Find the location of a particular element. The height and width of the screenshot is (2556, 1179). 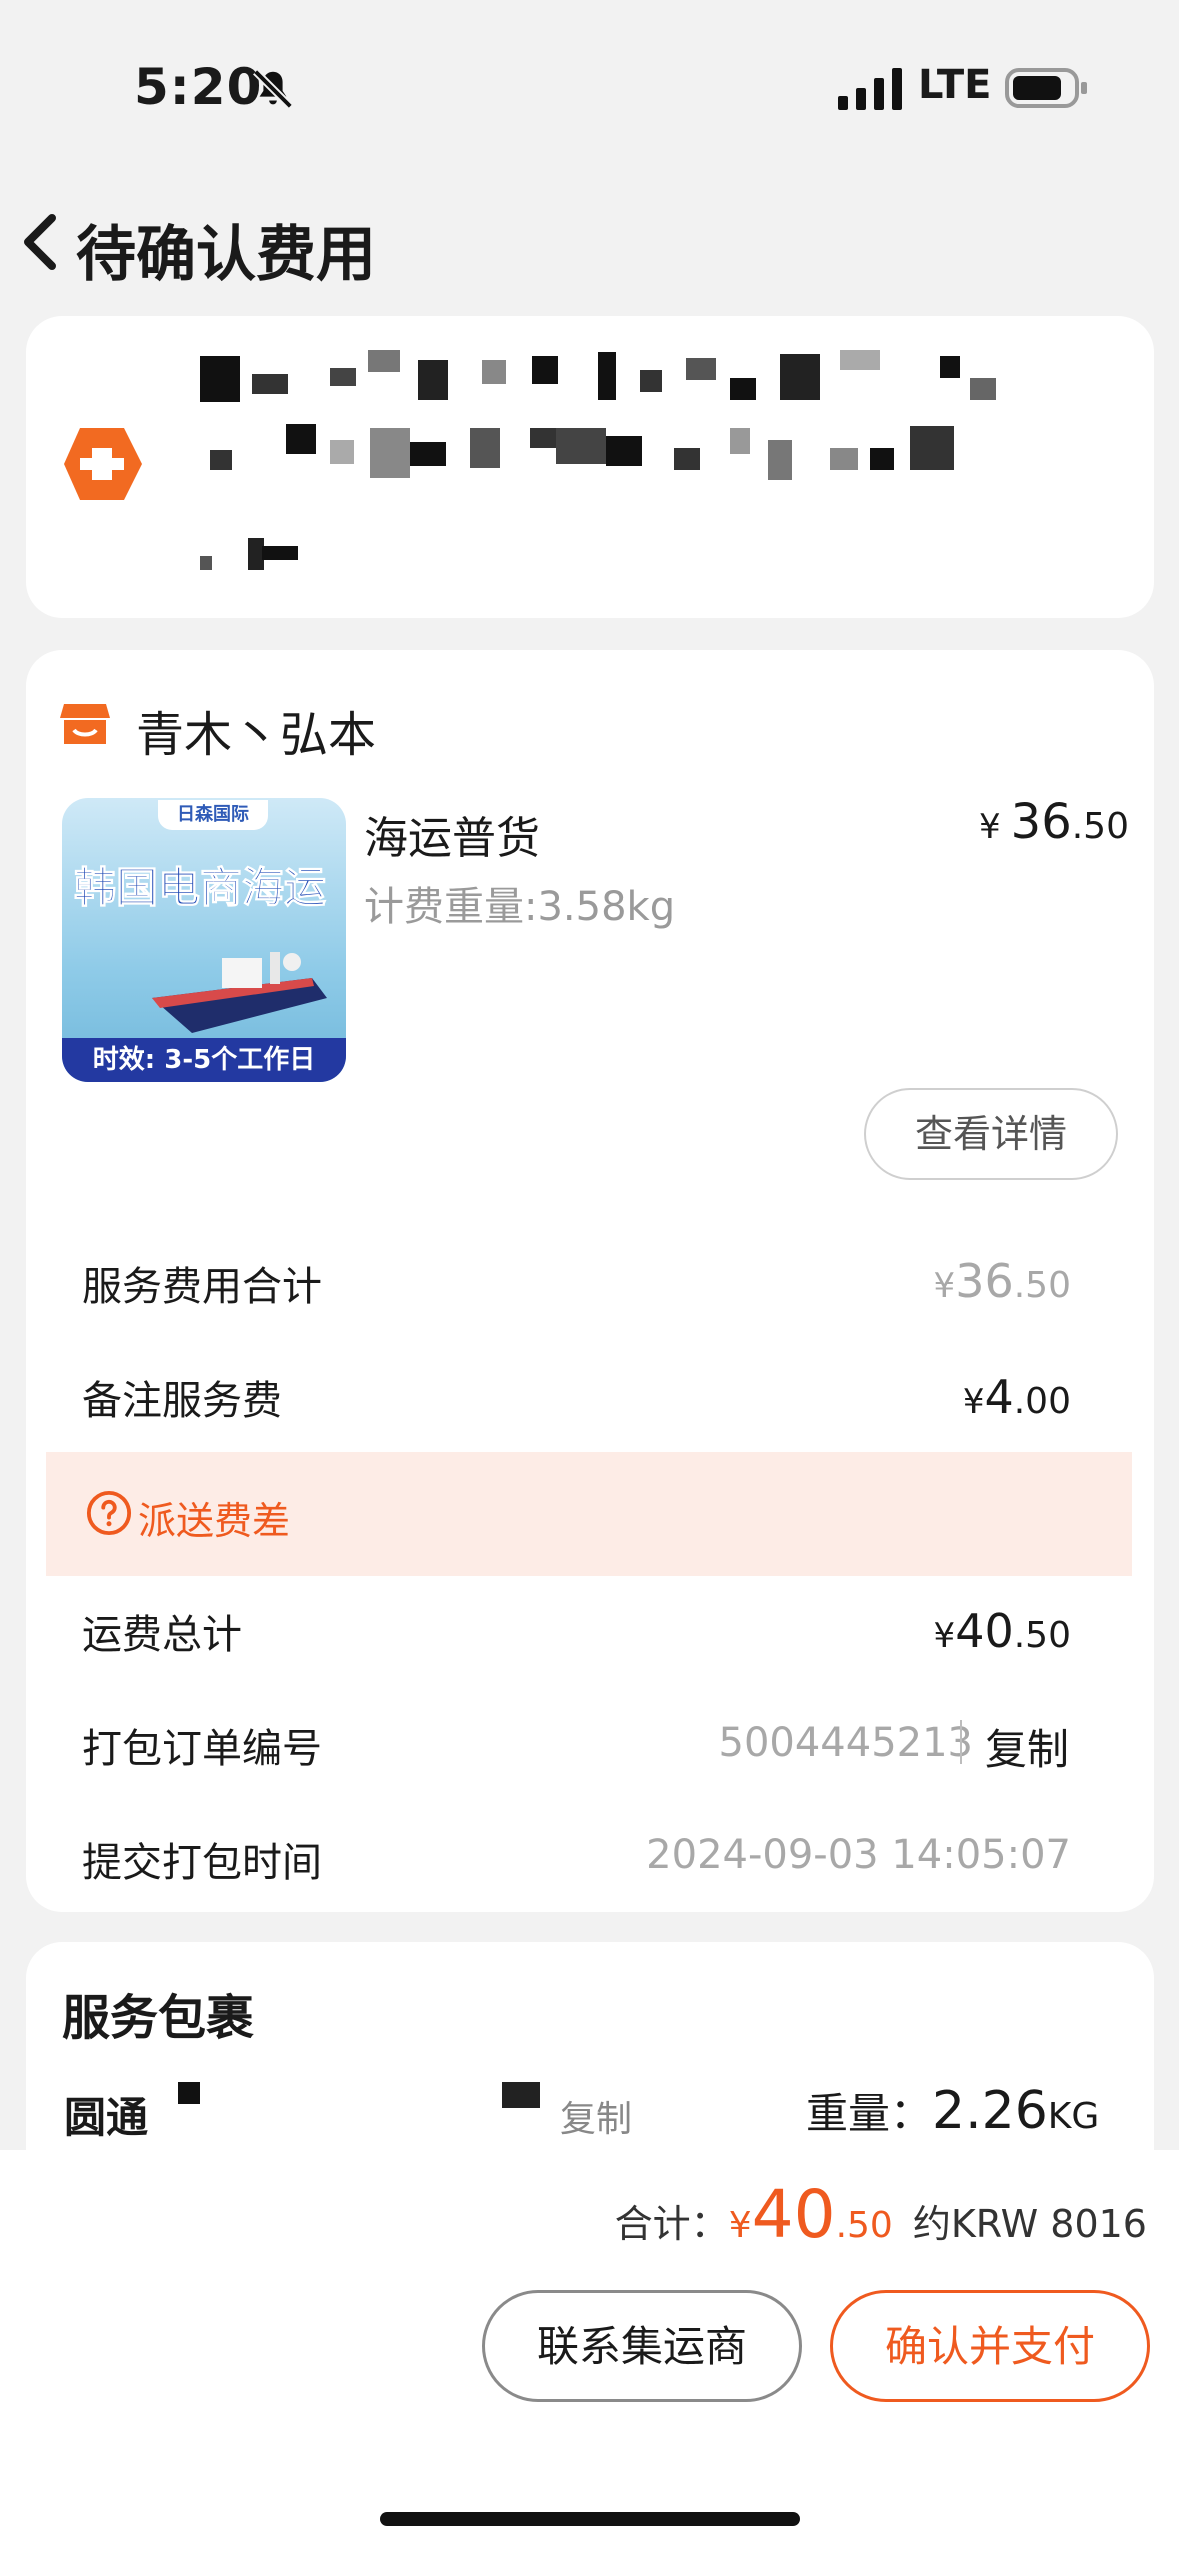

remark-fee-value: ¥4.00 is located at coordinates (1016, 1397).